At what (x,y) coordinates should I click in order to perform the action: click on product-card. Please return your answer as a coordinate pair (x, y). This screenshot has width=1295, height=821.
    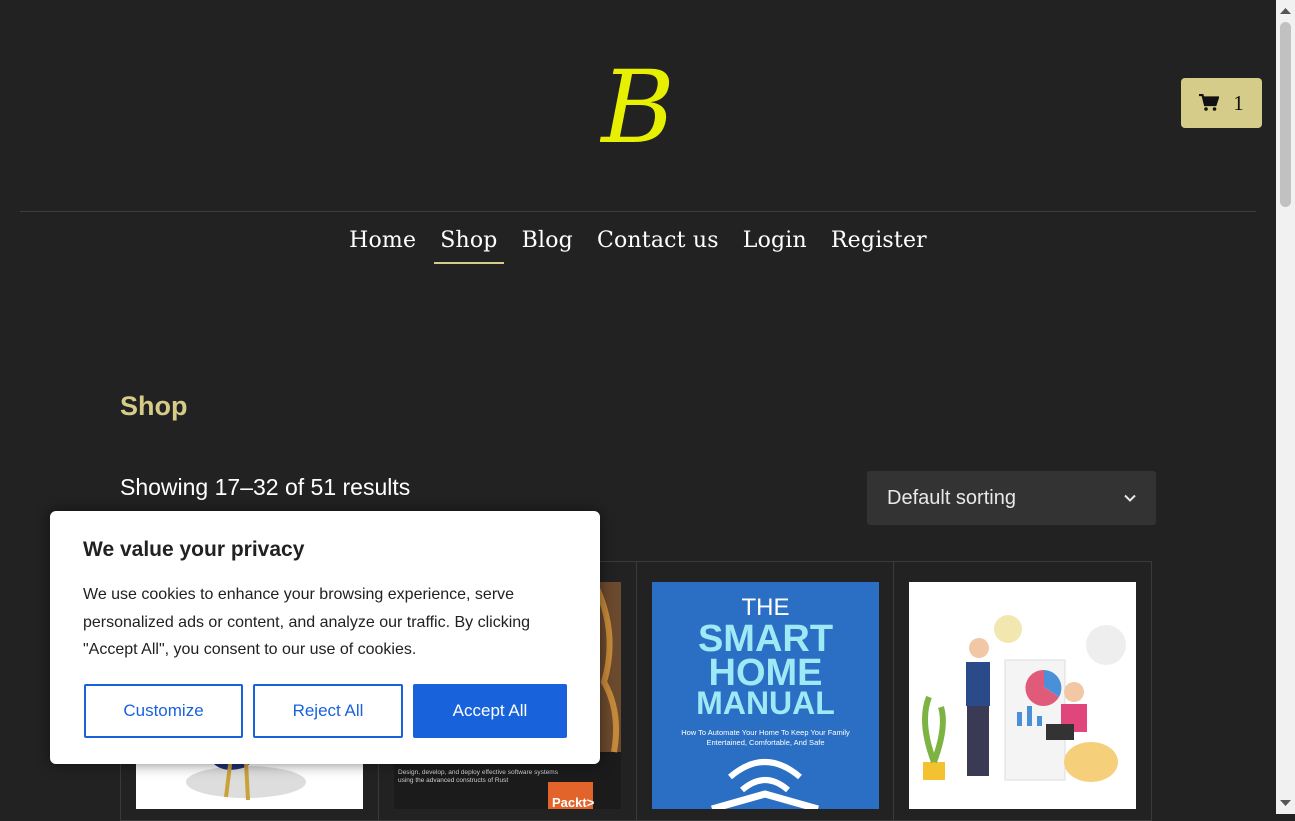
    Looking at the image, I should click on (1022, 691).